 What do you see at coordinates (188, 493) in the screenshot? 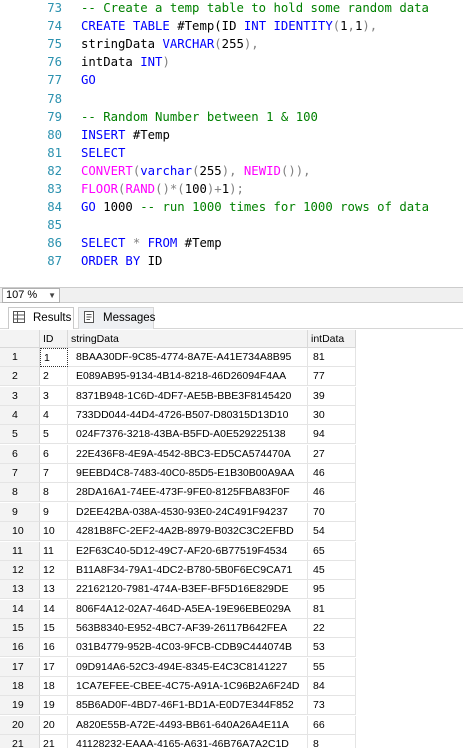
I see `stringdata-cell: 28DA16A1-74EE-473F-9FE0-8125FBA83F0F` at bounding box center [188, 493].